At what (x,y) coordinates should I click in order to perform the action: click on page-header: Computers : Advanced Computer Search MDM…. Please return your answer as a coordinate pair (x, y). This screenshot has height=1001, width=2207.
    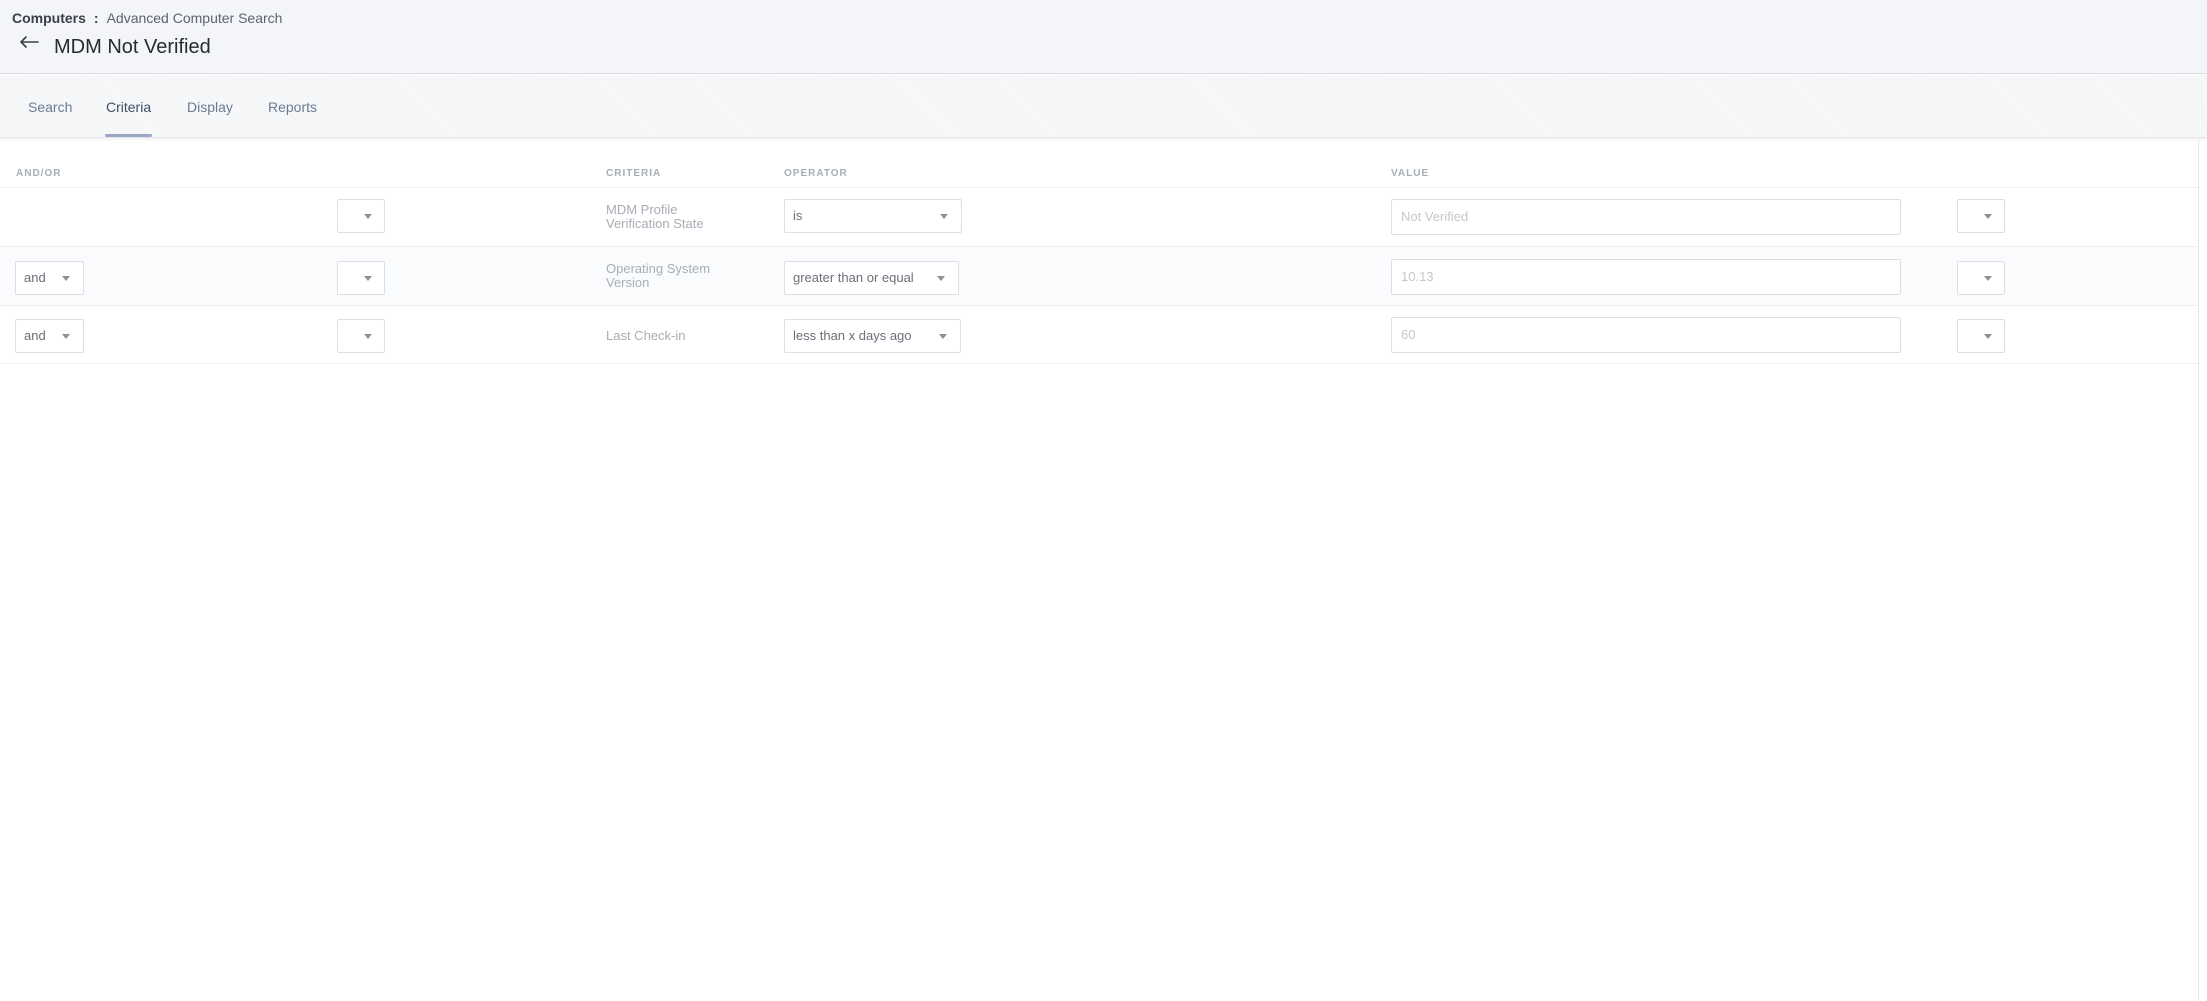
    Looking at the image, I should click on (1103, 37).